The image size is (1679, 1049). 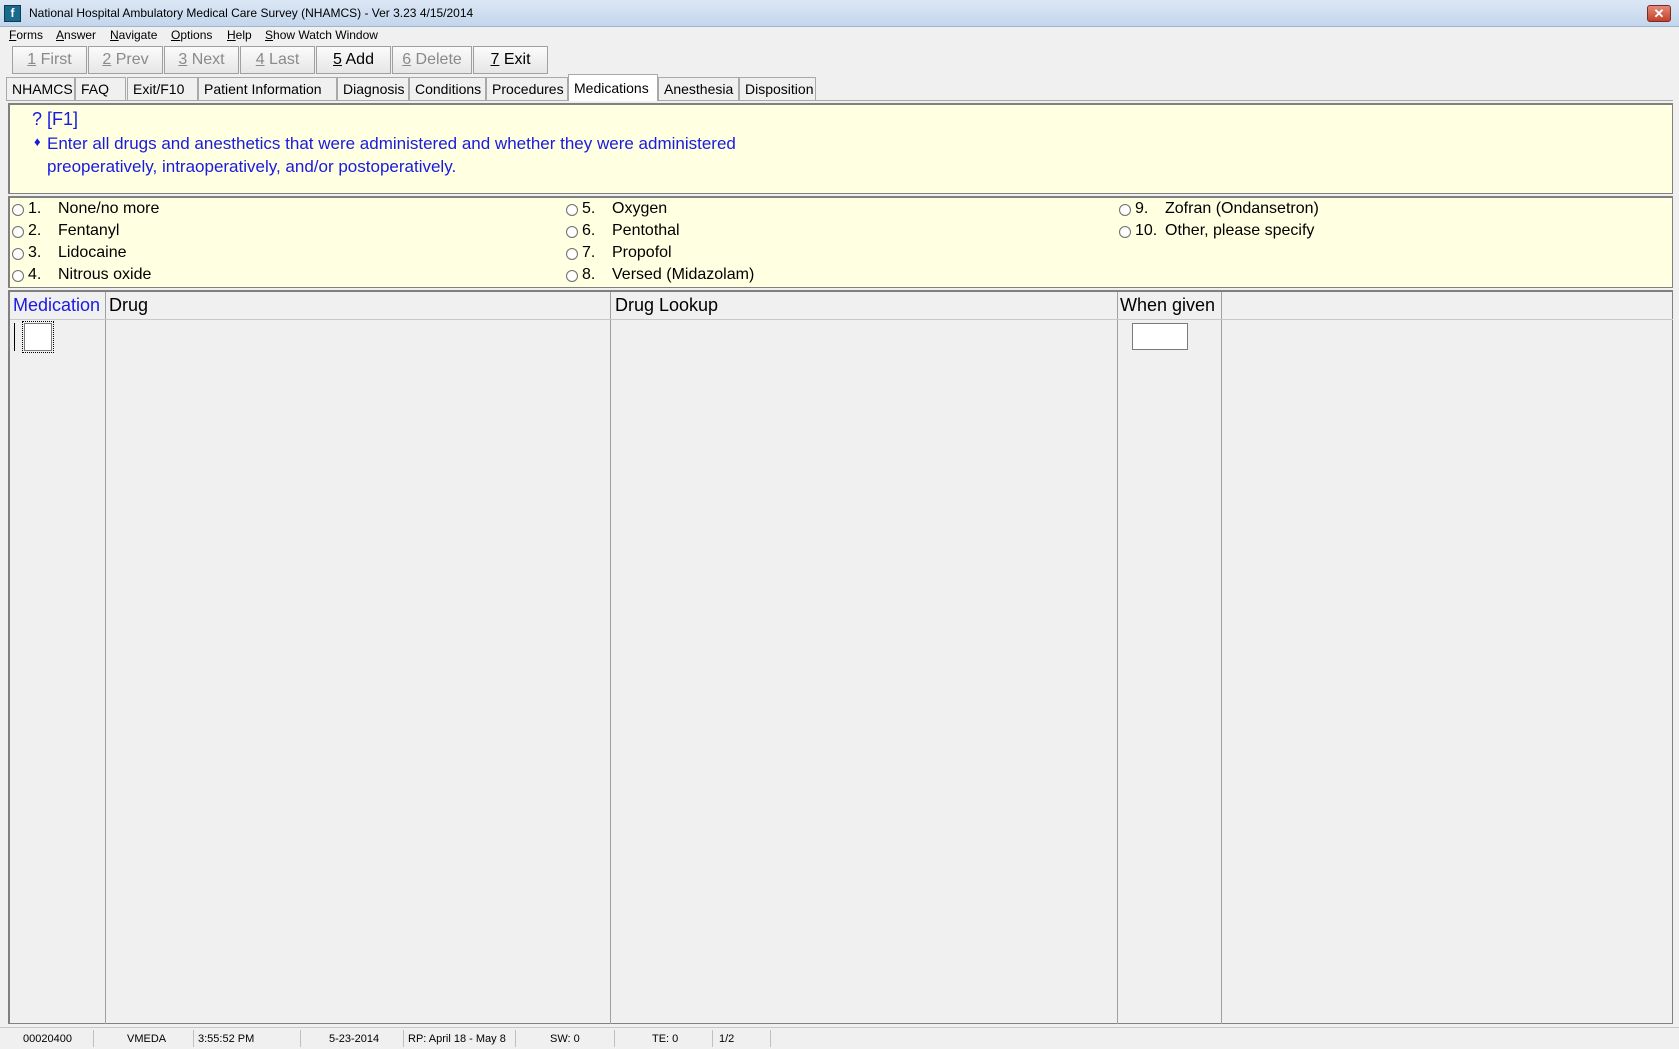 I want to click on menu-options: Options, so click(x=191, y=35).